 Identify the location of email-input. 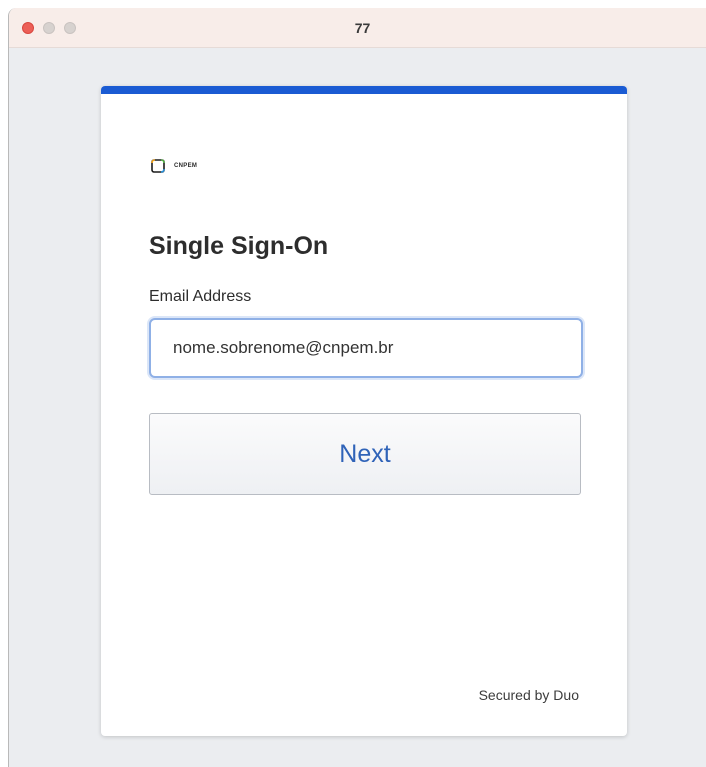
(366, 348).